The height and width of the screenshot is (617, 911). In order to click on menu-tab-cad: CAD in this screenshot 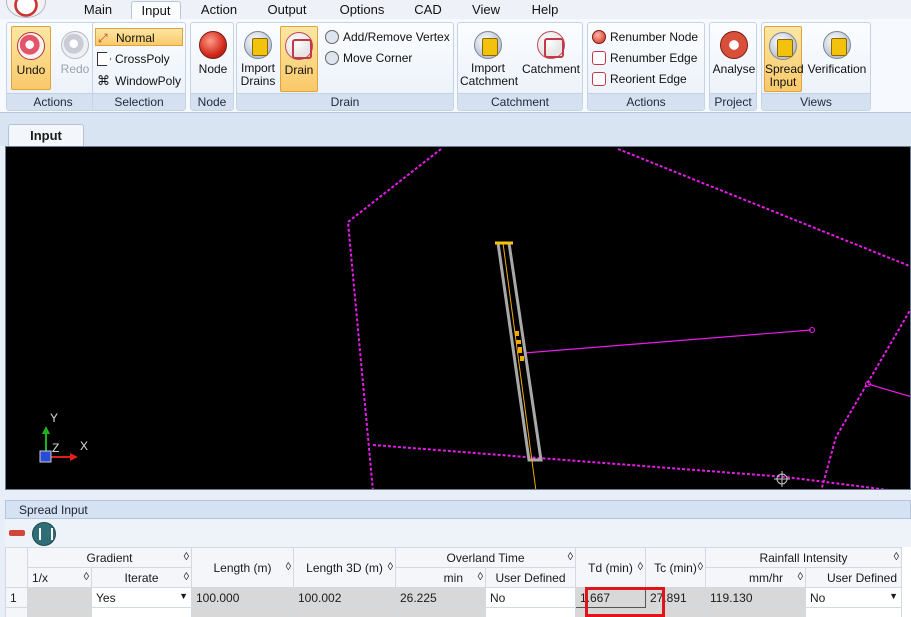, I will do `click(428, 10)`.